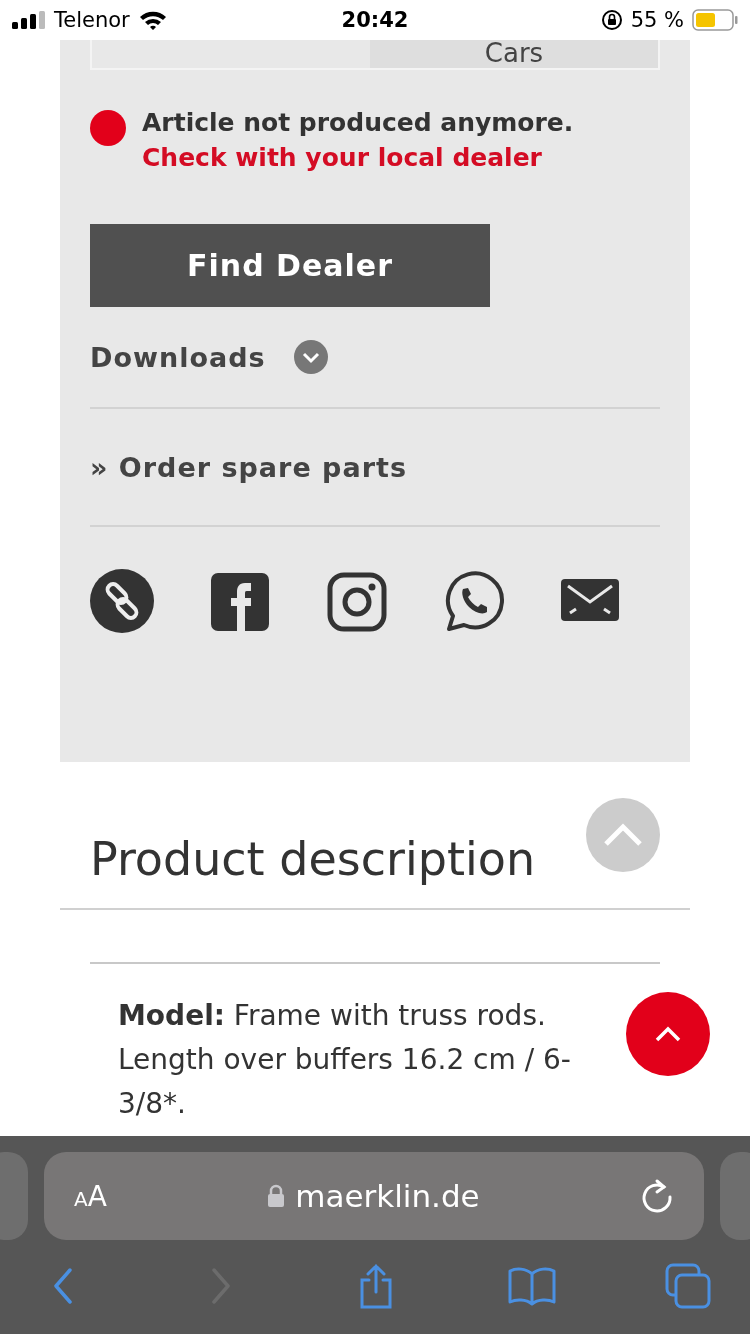  I want to click on tabs-button, so click(688, 1286).